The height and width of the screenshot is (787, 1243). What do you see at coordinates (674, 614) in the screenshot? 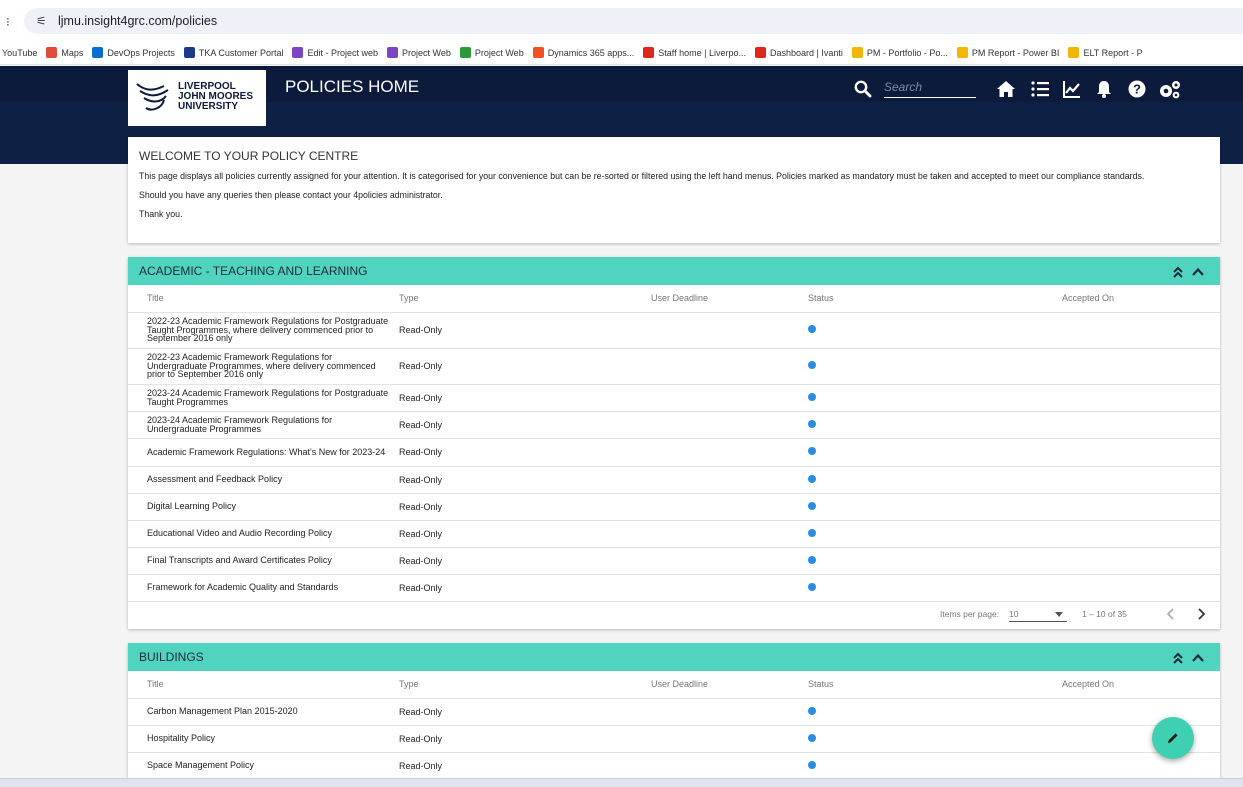
I see `paginator: Items per page: 10 1 – 10 of 35` at bounding box center [674, 614].